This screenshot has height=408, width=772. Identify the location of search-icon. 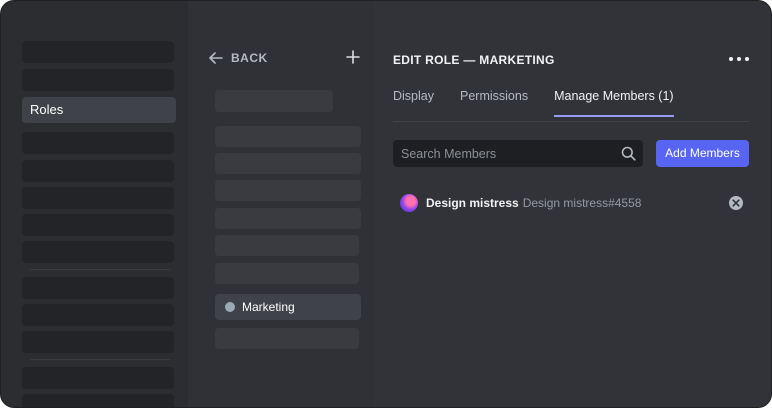
(628, 154).